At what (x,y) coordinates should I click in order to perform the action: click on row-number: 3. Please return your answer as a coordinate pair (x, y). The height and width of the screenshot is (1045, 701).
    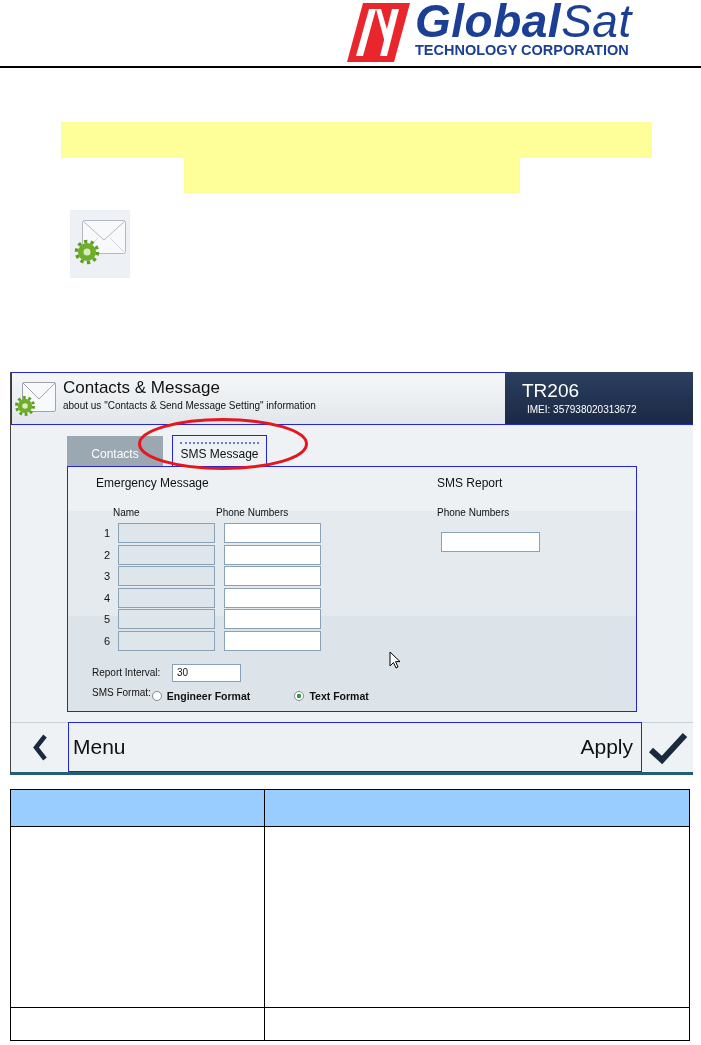
    Looking at the image, I should click on (107, 576).